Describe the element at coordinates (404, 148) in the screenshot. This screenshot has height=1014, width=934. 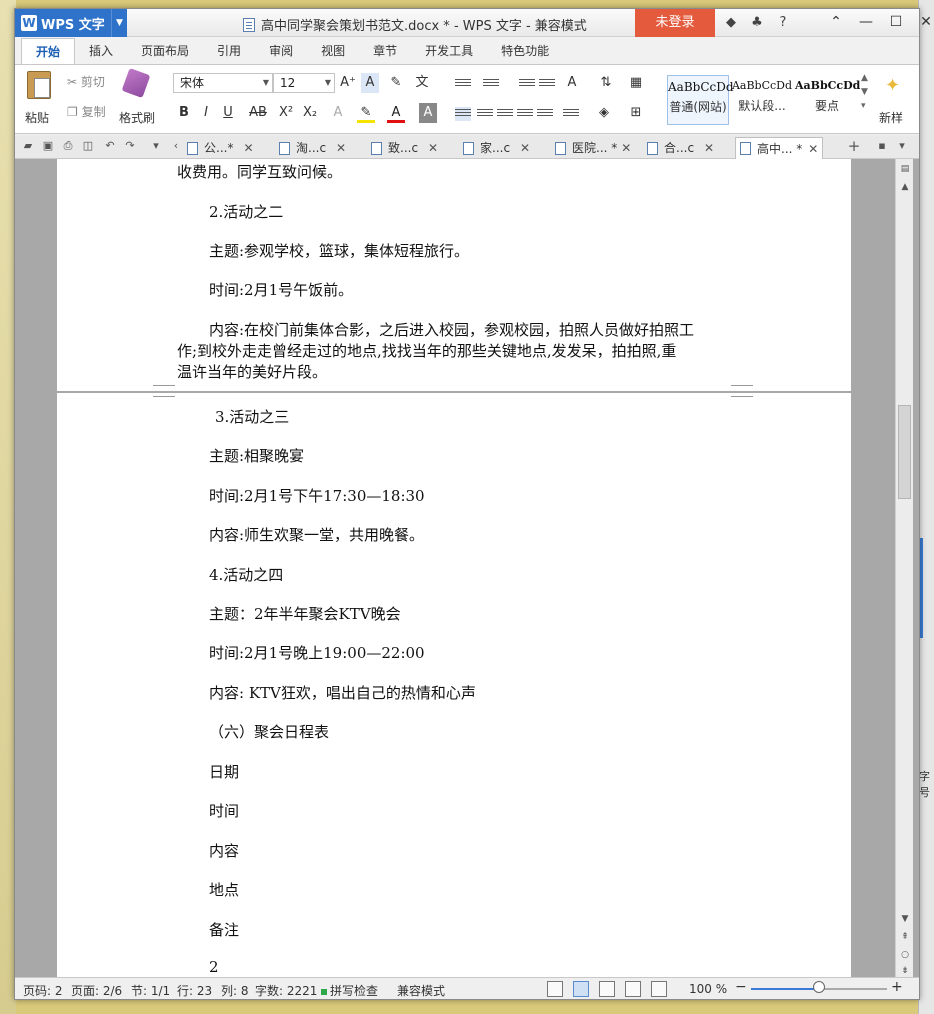
I see `doc-tab: 致...c ✕` at that location.